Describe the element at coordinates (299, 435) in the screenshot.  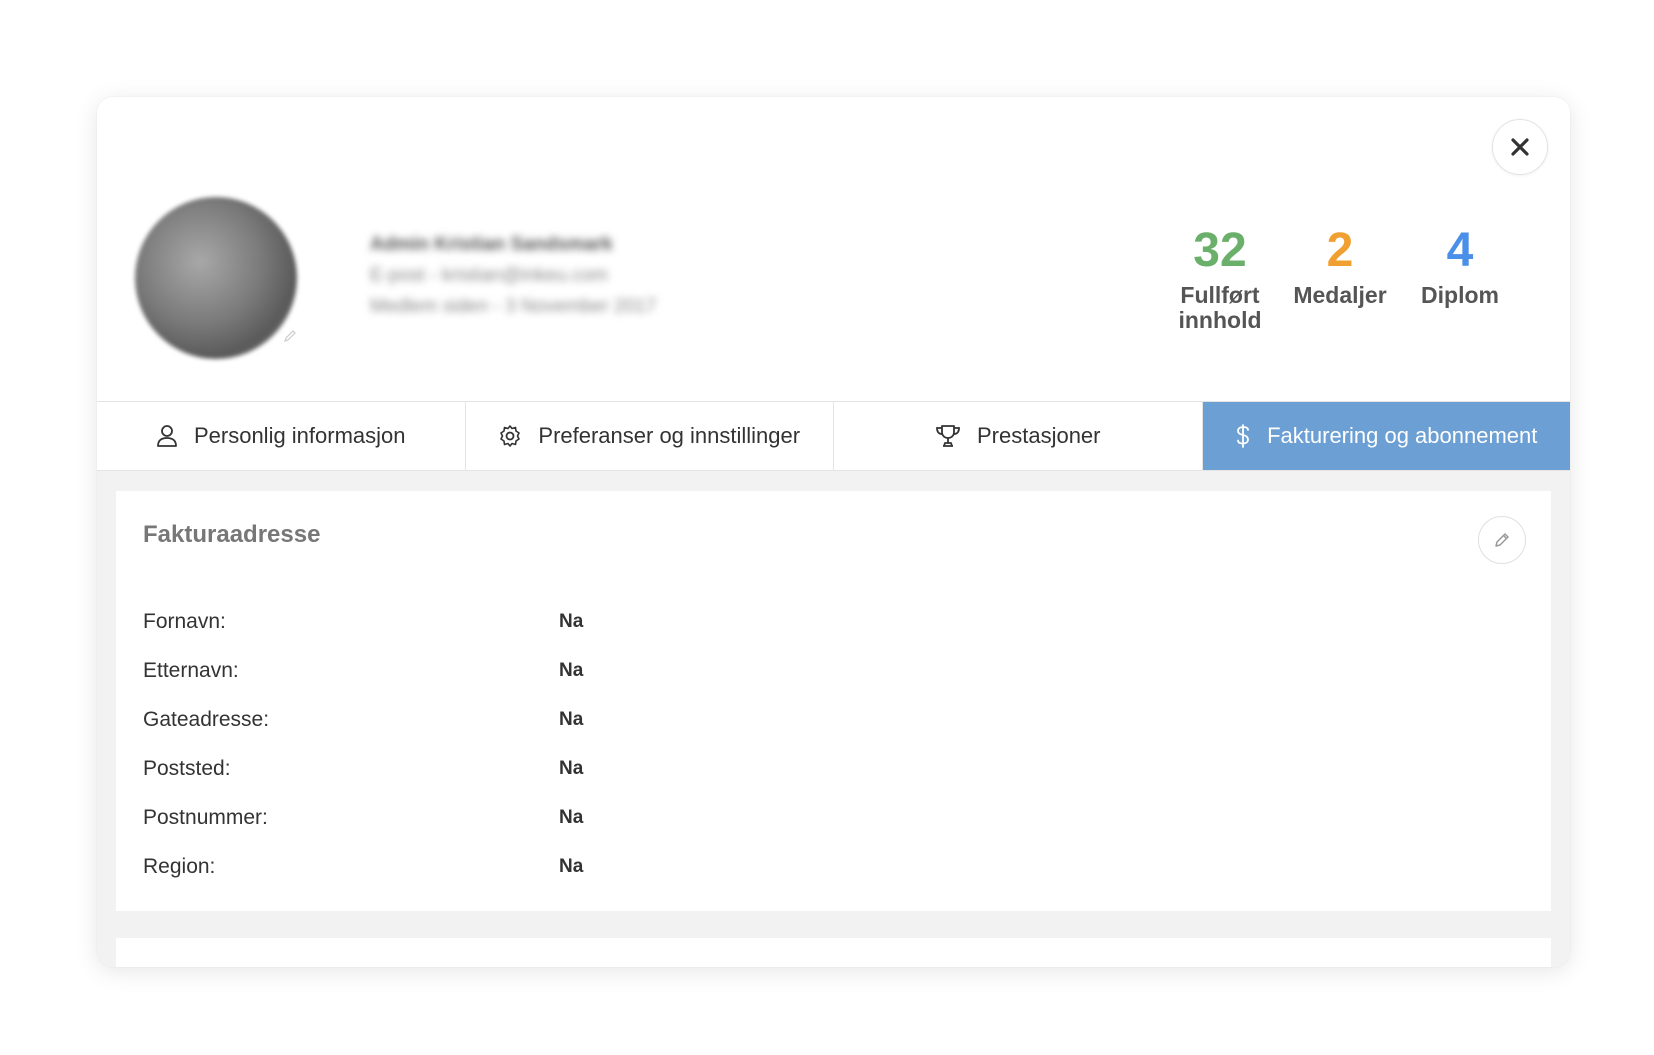
I see `tab-personal-info-label: Personlig informasjon` at that location.